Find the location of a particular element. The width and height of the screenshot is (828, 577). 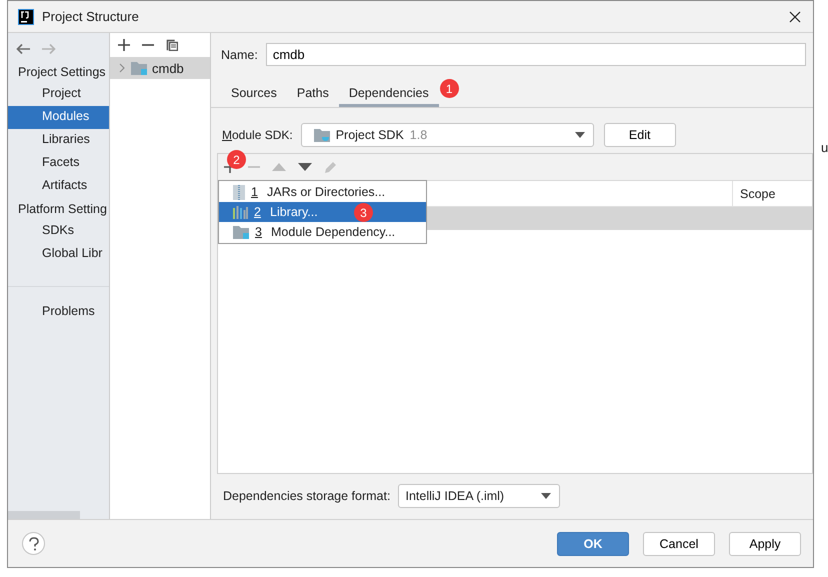

jar-icon is located at coordinates (239, 192).